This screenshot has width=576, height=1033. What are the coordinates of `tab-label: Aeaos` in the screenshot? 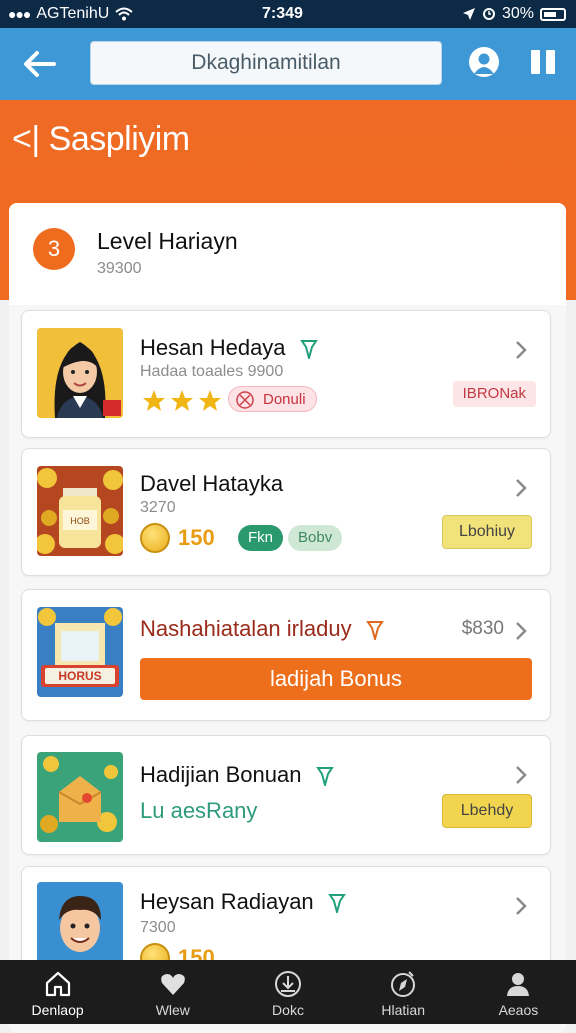 It's located at (518, 1010).